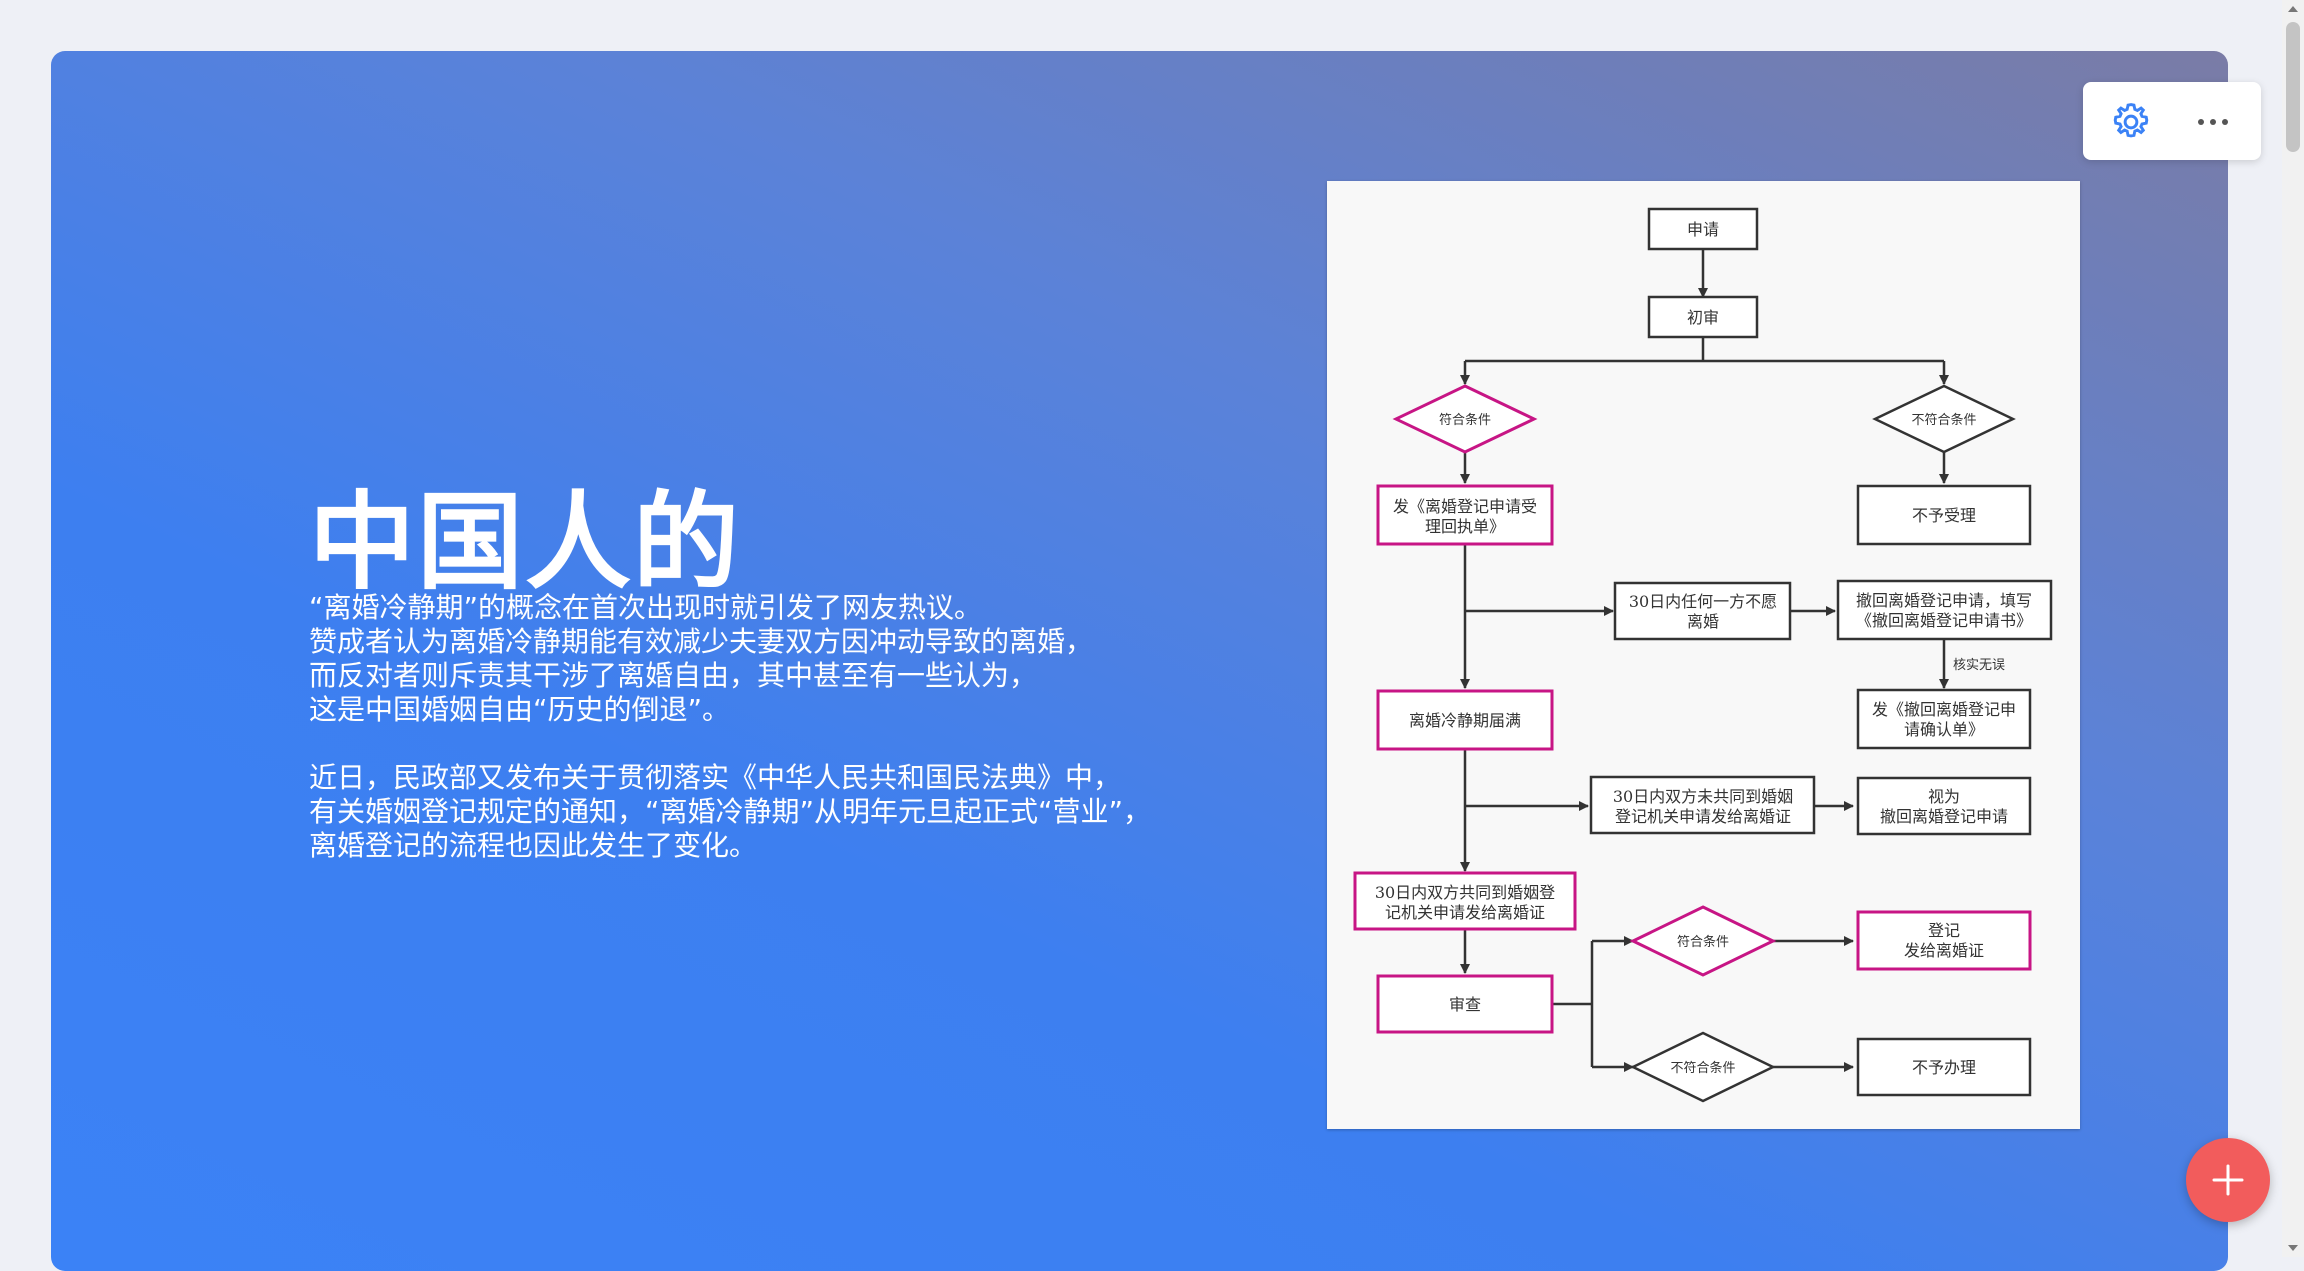 Image resolution: width=2304 pixels, height=1271 pixels. What do you see at coordinates (2293, 1248) in the screenshot?
I see `scroll-down-icon` at bounding box center [2293, 1248].